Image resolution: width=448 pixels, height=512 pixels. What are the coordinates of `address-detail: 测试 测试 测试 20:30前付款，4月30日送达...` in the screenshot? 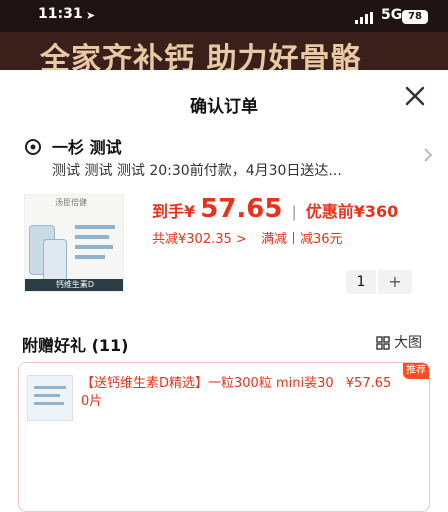 It's located at (232, 170).